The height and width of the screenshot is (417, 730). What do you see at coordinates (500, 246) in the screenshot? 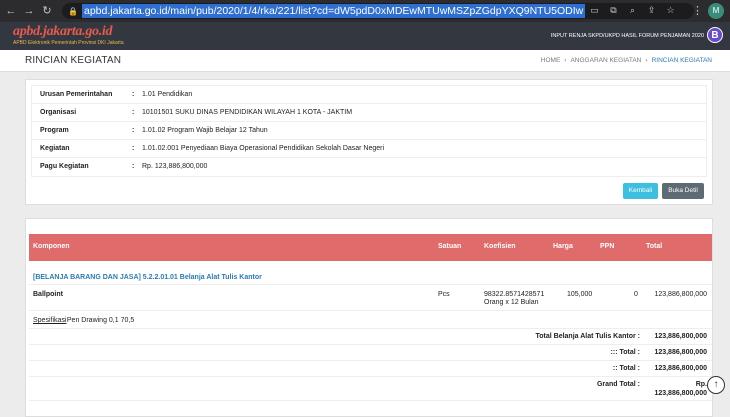
I see `col-koefisien: Koefisien` at bounding box center [500, 246].